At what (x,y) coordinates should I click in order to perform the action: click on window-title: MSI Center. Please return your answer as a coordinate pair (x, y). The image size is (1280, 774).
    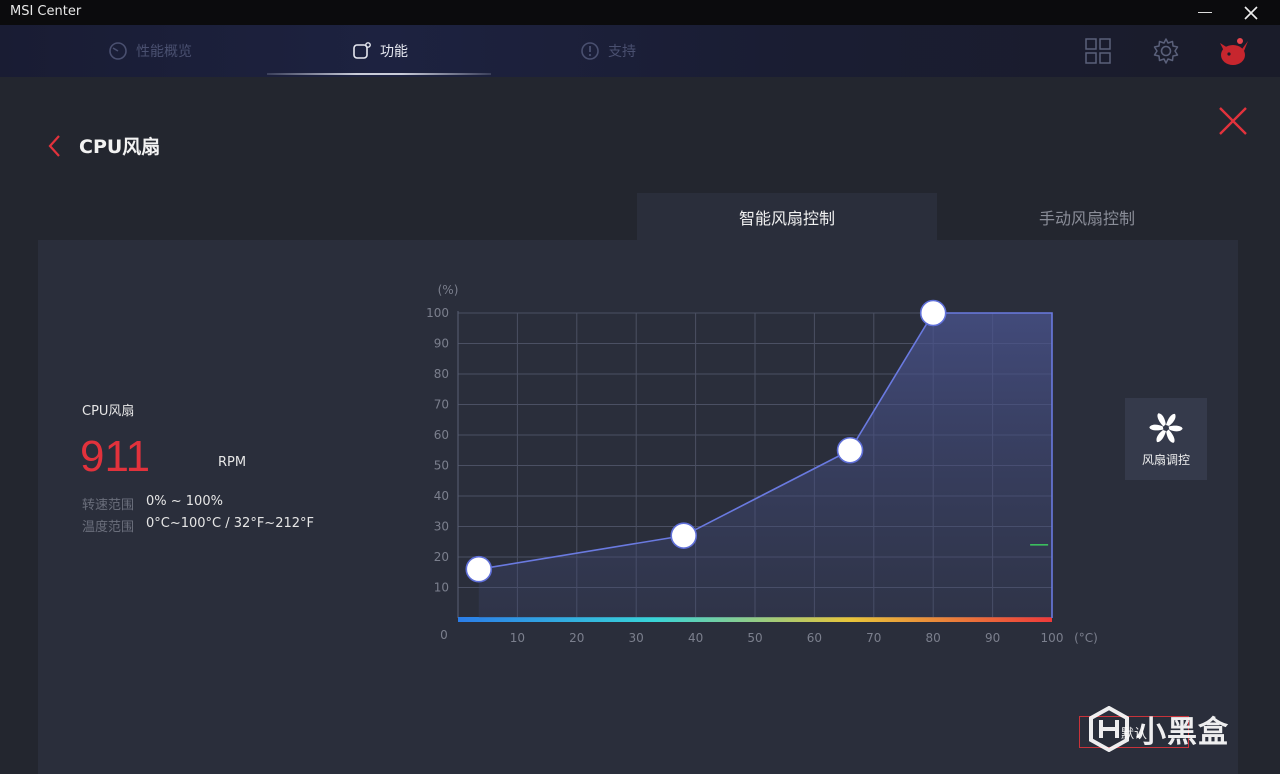
    Looking at the image, I should click on (46, 11).